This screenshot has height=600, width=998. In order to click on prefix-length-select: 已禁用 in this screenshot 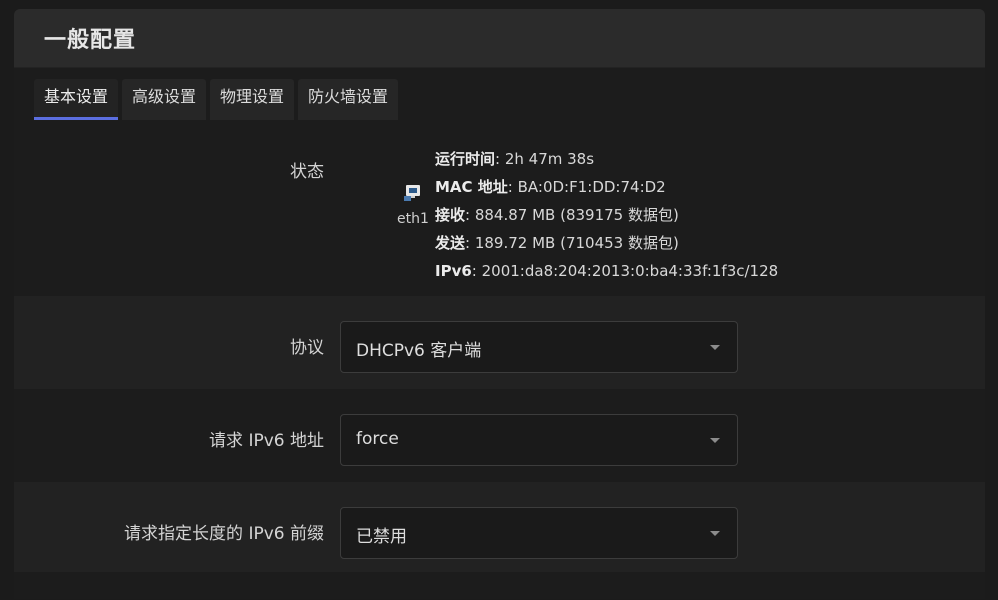, I will do `click(539, 533)`.